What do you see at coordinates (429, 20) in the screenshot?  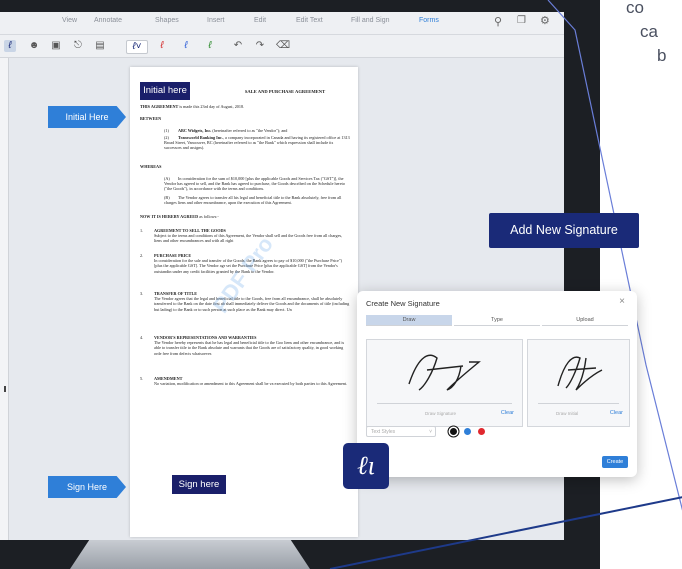 I see `menu-forms: Forms` at bounding box center [429, 20].